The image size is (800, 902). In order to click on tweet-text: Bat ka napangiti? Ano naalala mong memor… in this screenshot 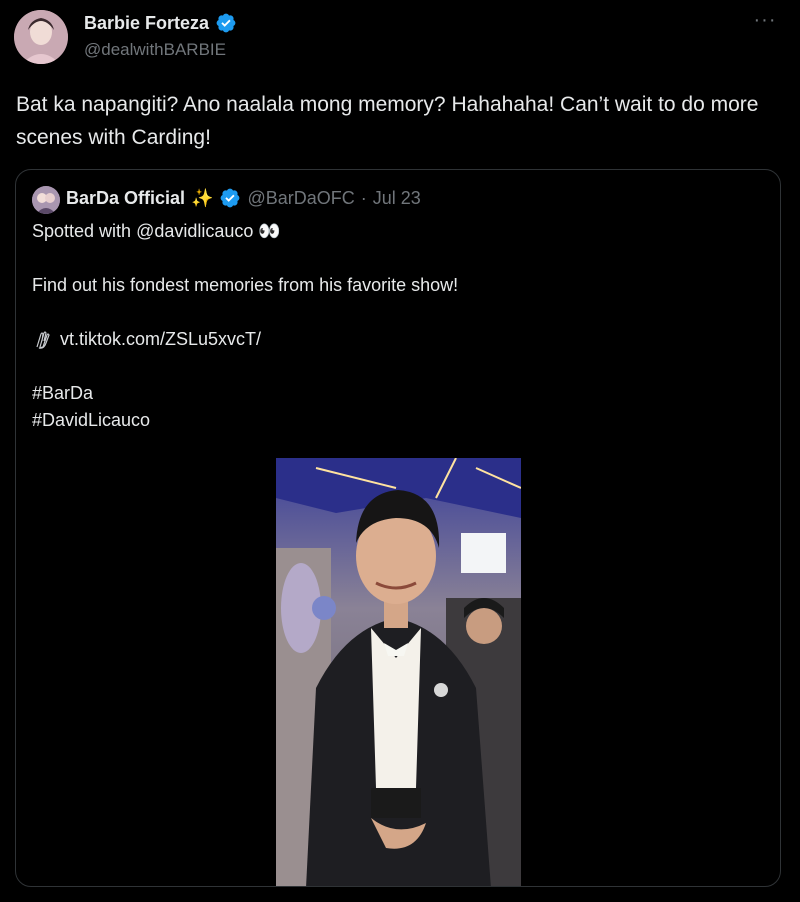, I will do `click(387, 121)`.